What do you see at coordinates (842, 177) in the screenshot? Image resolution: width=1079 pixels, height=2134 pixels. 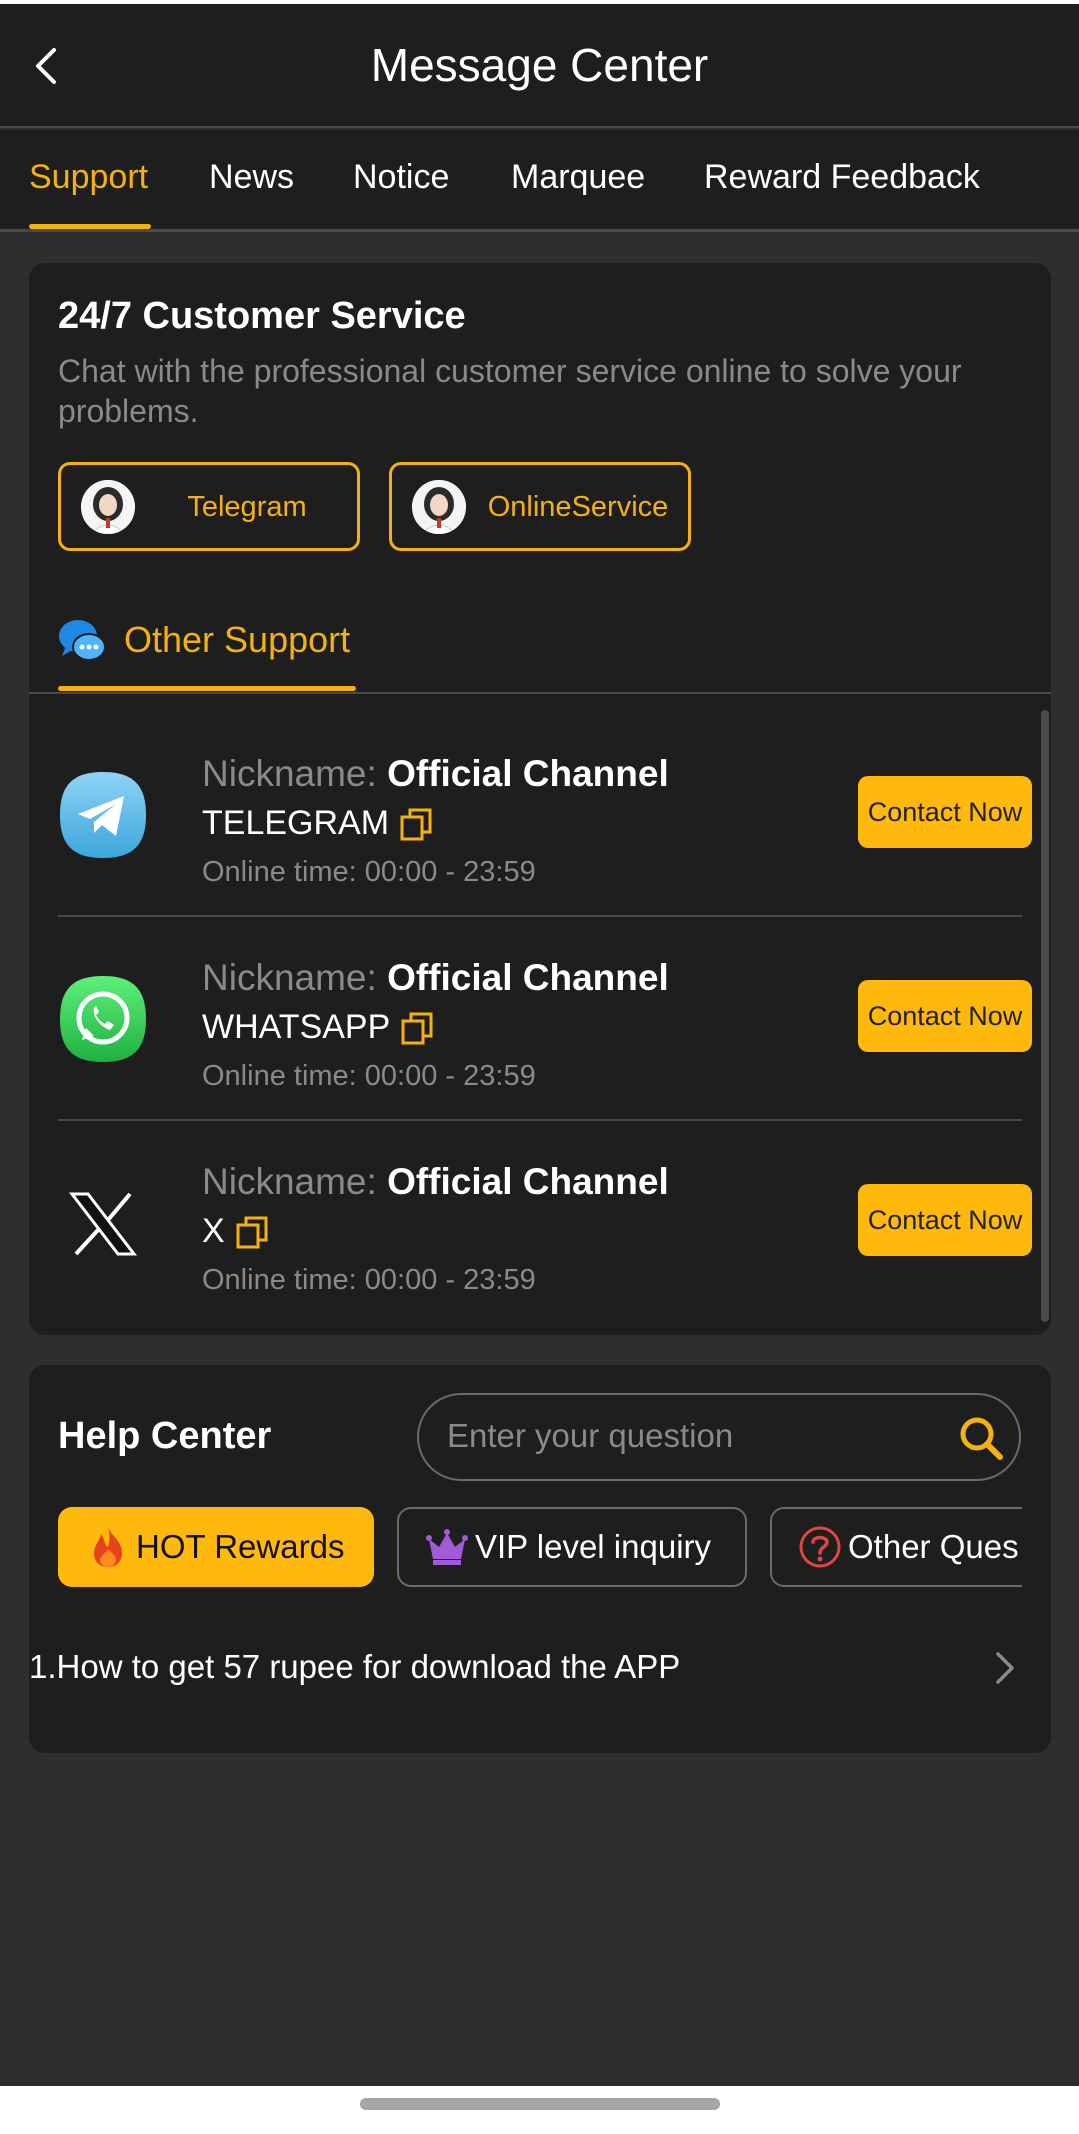 I see `tab-reward-feedback: Reward Feedback` at bounding box center [842, 177].